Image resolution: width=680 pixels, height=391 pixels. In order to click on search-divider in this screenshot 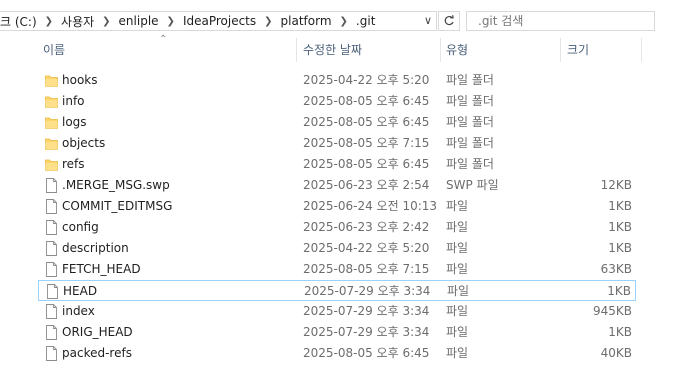, I will do `click(654, 21)`.